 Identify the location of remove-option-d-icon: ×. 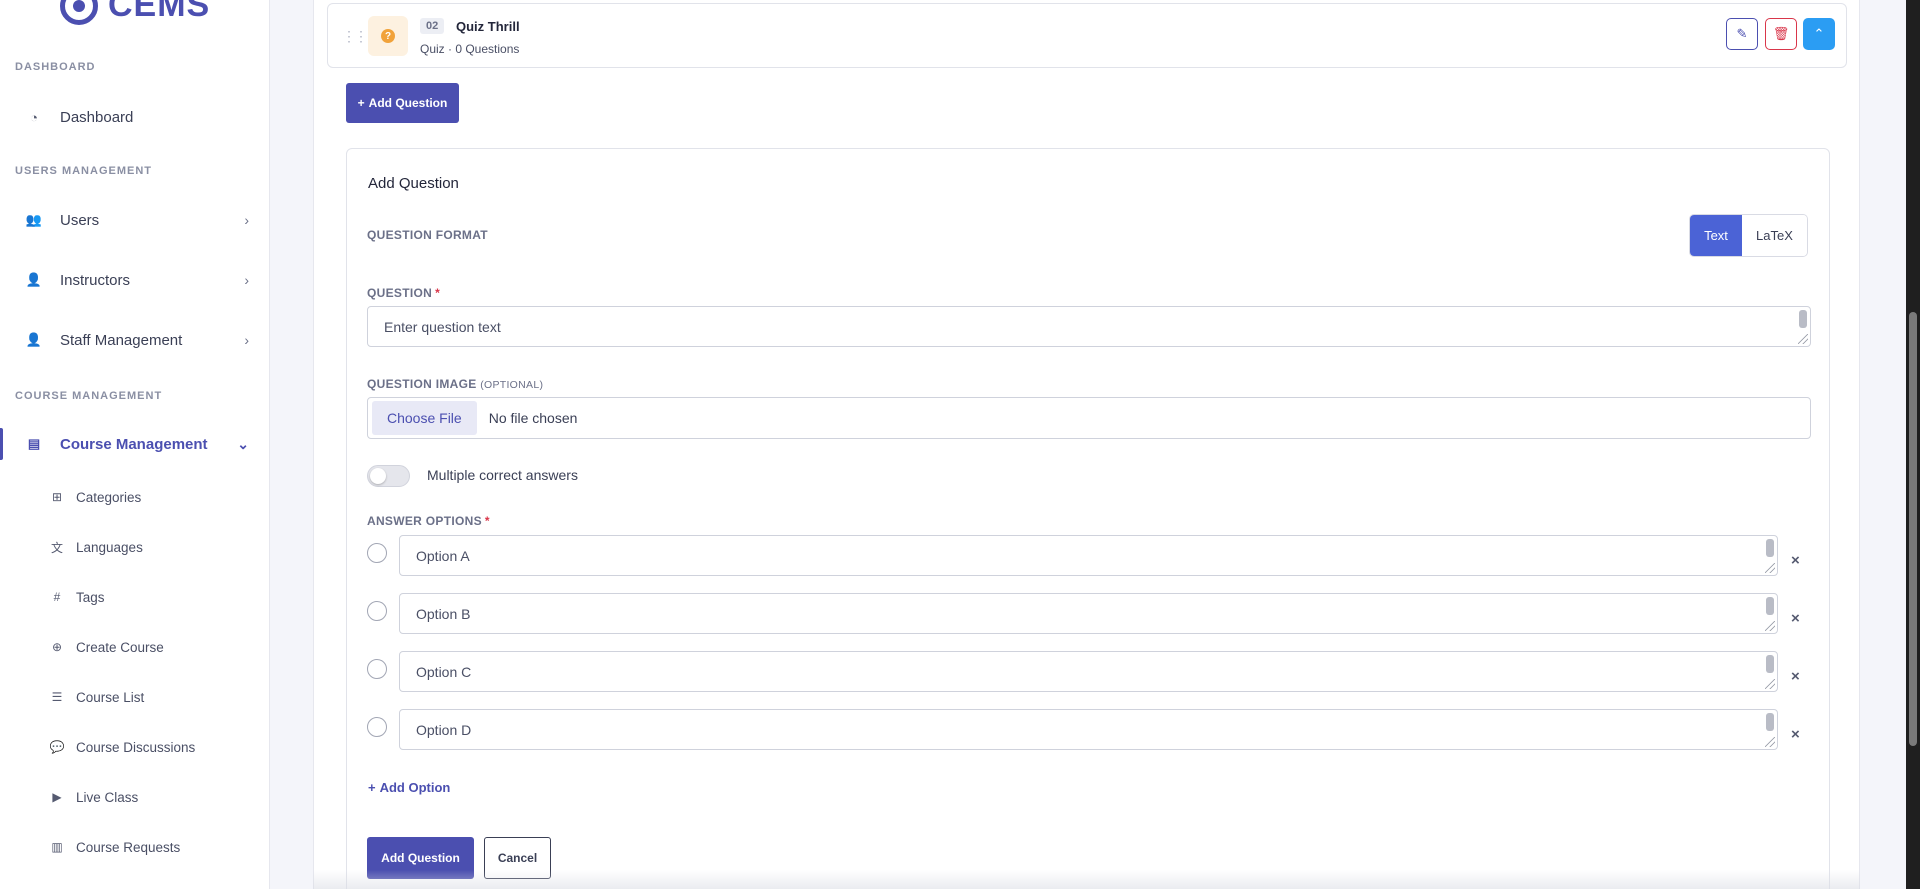
(1795, 734).